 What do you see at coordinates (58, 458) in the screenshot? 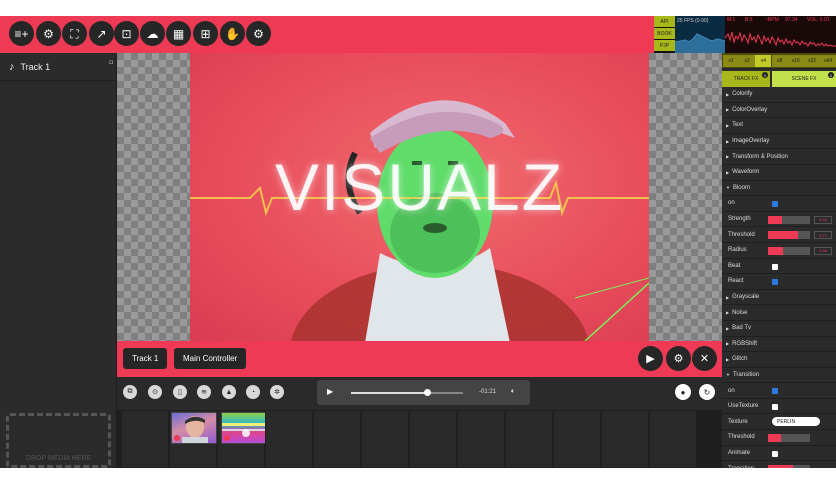
I see `drop-zone-label: DROP MEDIA HERE` at bounding box center [58, 458].